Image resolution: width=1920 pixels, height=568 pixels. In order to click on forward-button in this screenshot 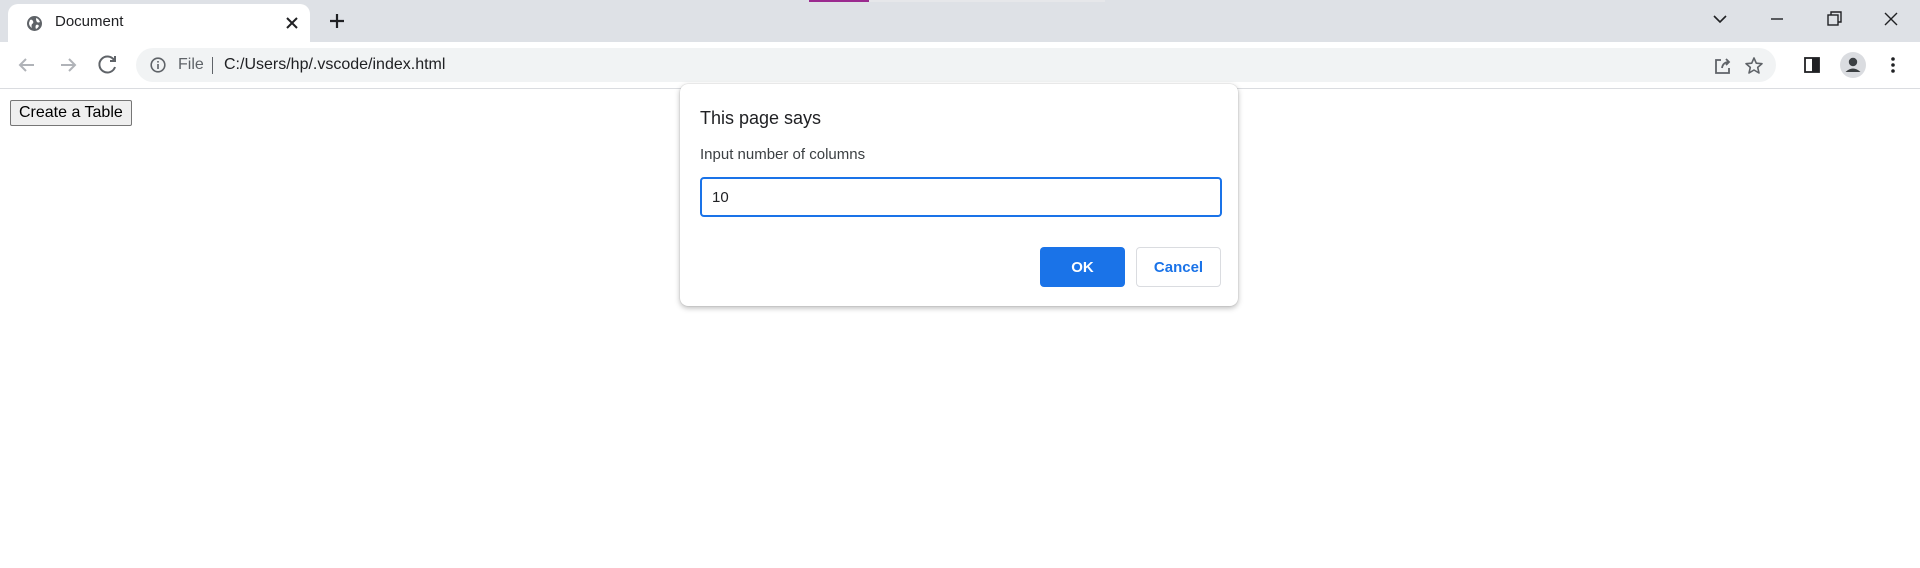, I will do `click(68, 65)`.